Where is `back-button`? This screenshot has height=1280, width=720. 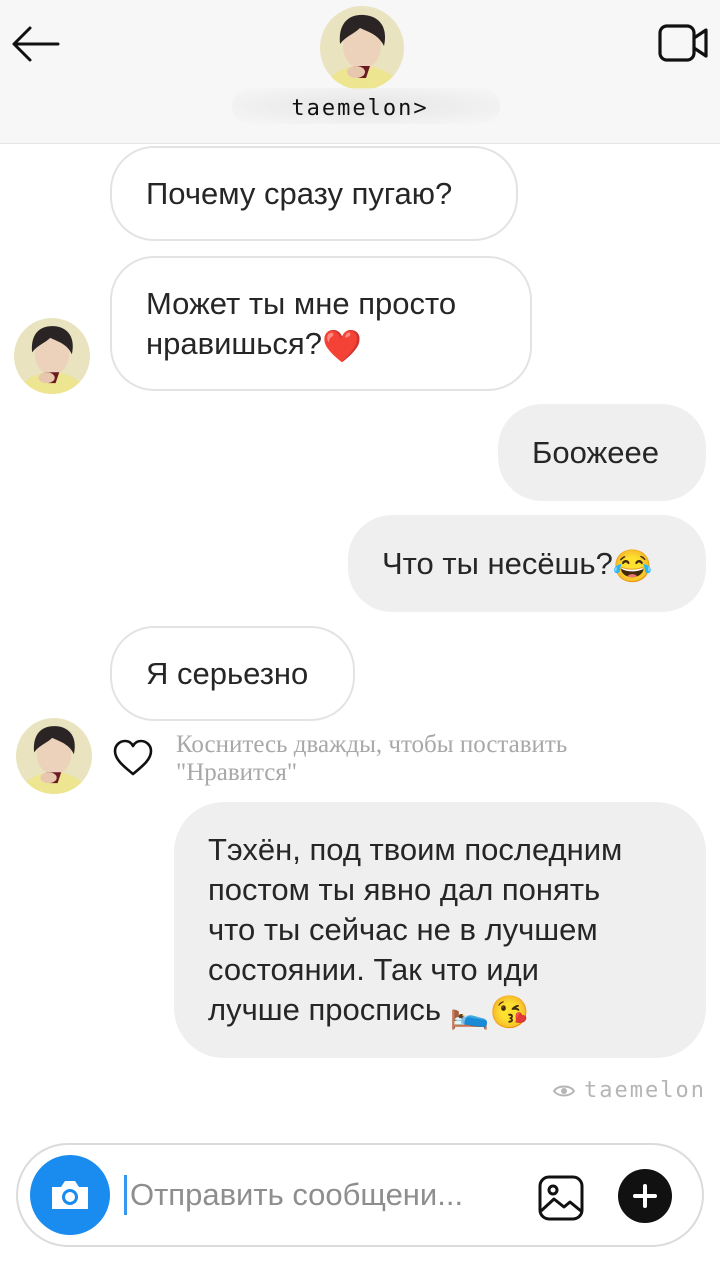 back-button is located at coordinates (36, 44).